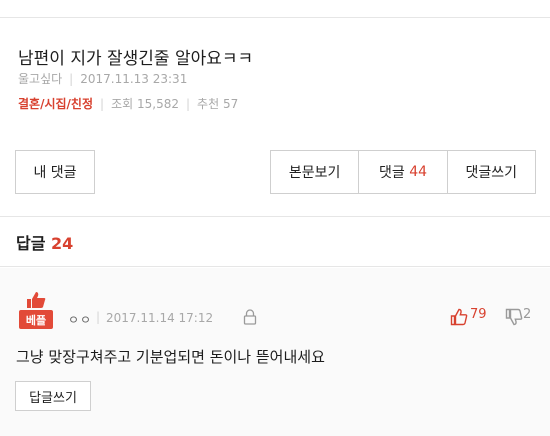  I want to click on comment-date: 2017.11.14 17:12, so click(160, 318).